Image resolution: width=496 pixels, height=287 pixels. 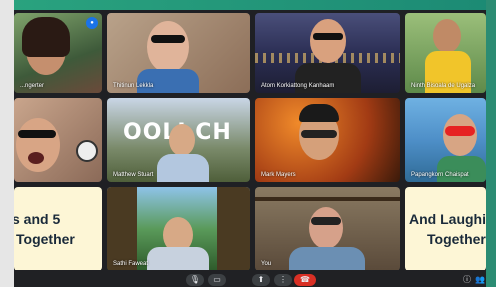 I want to click on window-right-border, so click(x=491, y=143).